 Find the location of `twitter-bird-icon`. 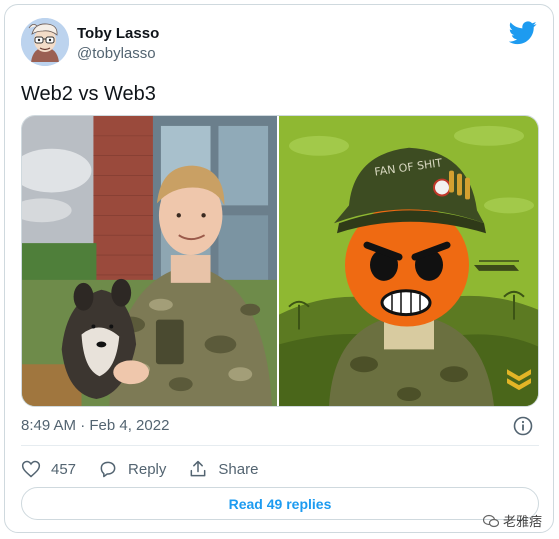

twitter-bird-icon is located at coordinates (523, 33).